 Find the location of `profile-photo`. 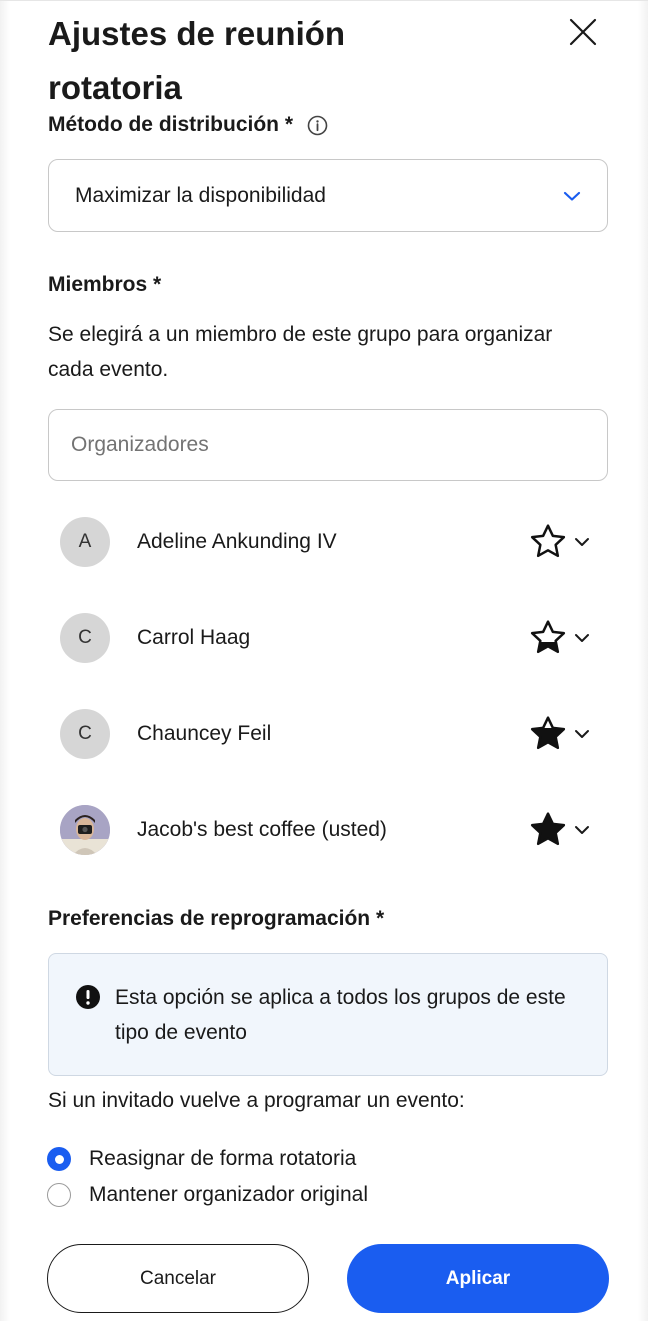

profile-photo is located at coordinates (85, 830).